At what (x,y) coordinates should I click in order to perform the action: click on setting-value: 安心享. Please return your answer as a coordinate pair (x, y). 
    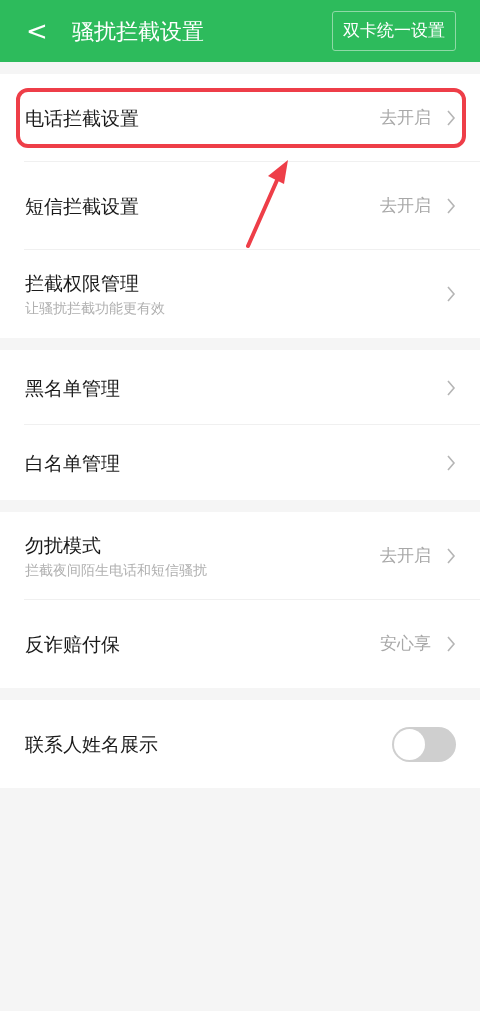
    Looking at the image, I should click on (405, 644).